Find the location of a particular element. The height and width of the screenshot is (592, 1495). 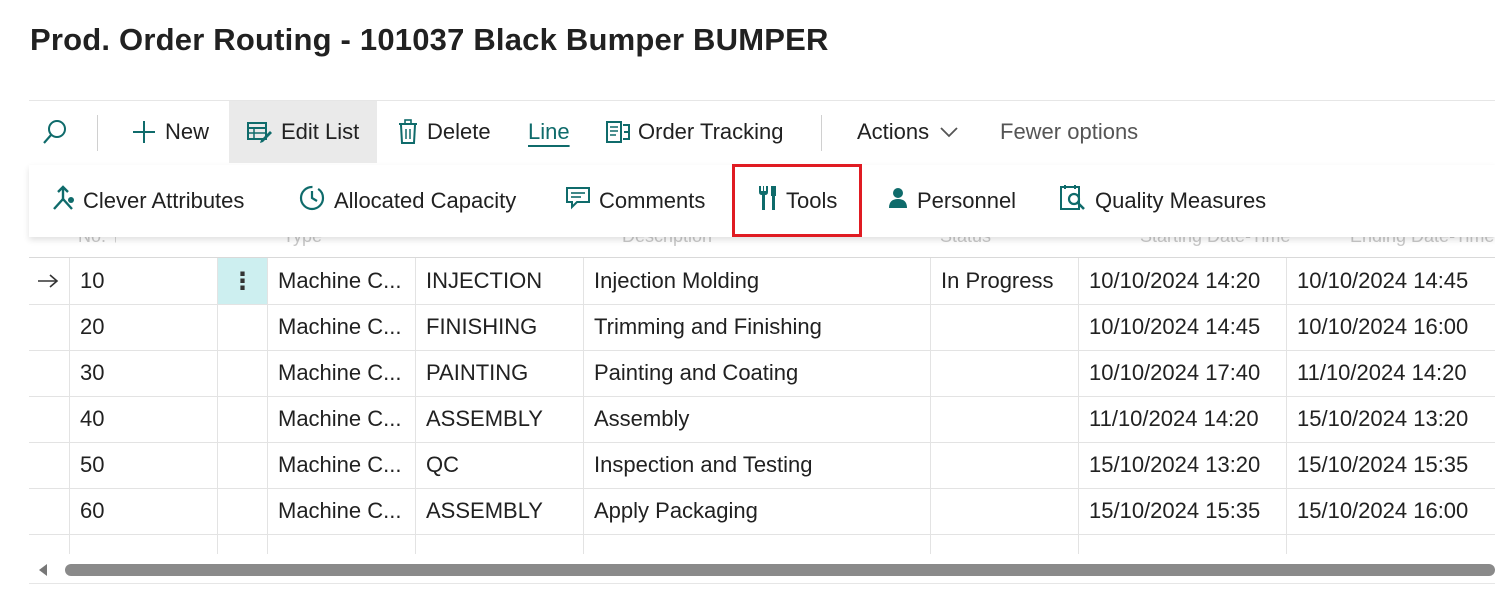

cell-no: 40 is located at coordinates (143, 419).